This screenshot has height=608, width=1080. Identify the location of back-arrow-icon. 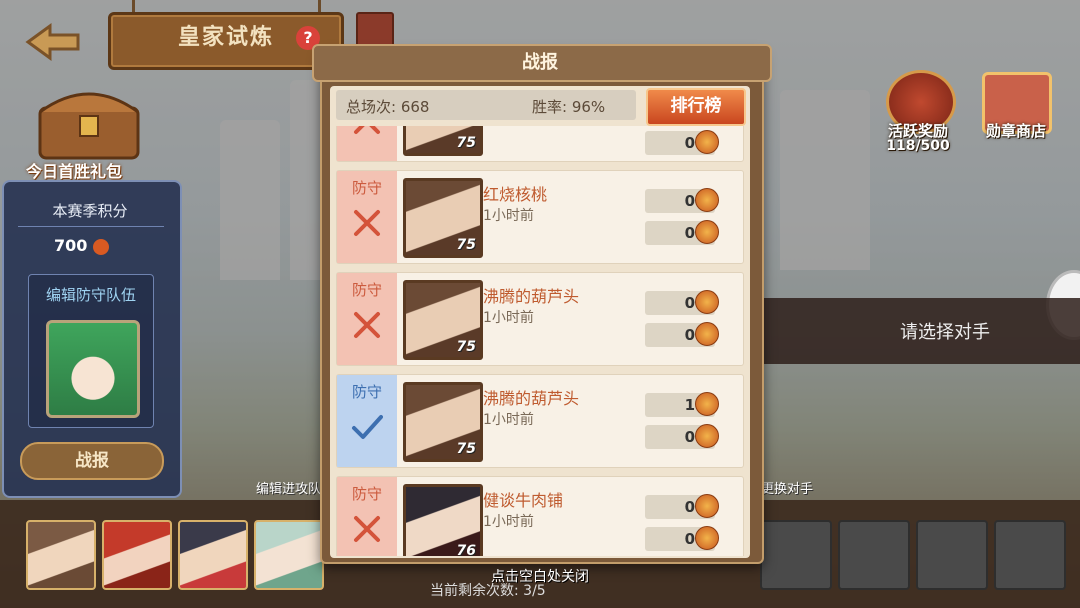
(53, 42).